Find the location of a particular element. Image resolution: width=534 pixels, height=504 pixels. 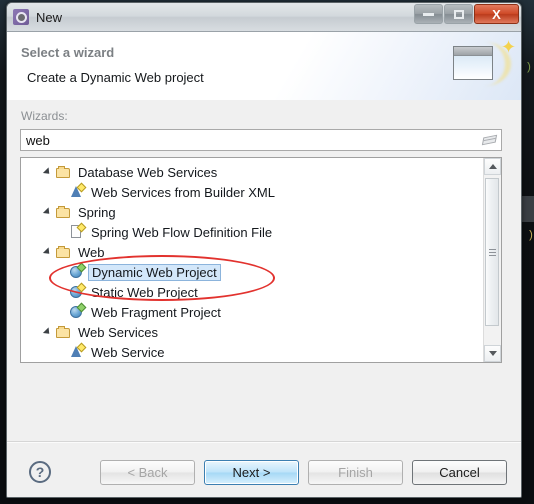

web-fragment-project-icon is located at coordinates (78, 311).